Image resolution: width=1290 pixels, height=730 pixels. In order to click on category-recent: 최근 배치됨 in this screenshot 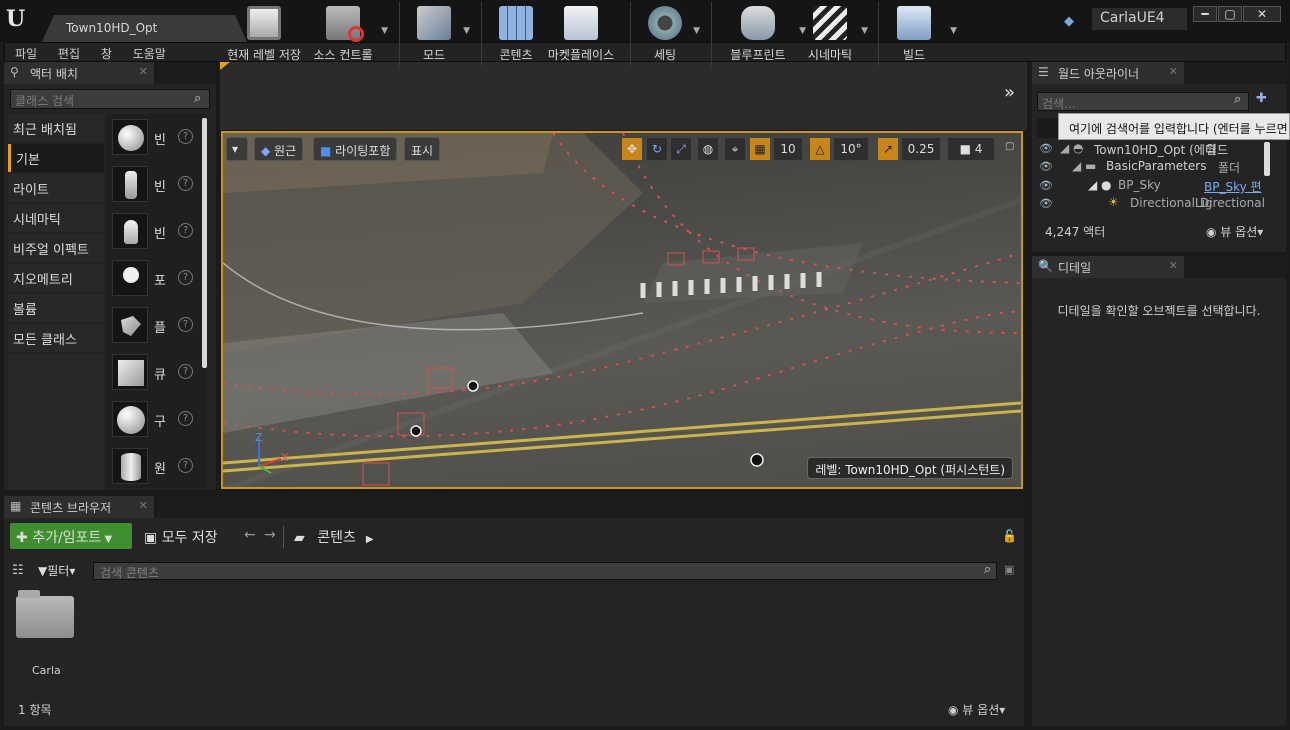, I will do `click(56, 128)`.